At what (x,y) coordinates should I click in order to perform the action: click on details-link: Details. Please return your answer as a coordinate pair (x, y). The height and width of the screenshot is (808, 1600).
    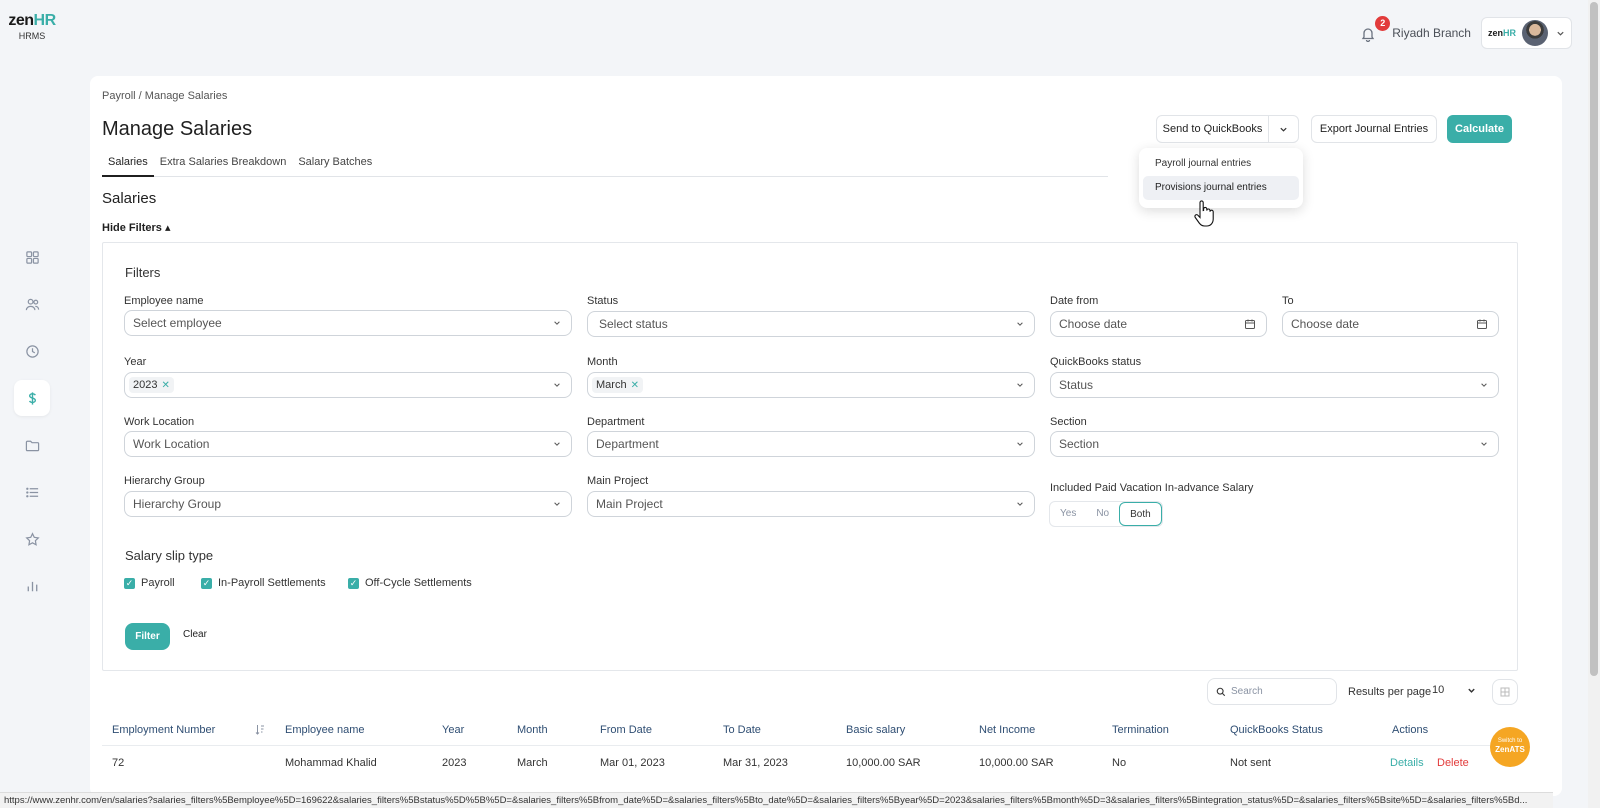
    Looking at the image, I should click on (1407, 763).